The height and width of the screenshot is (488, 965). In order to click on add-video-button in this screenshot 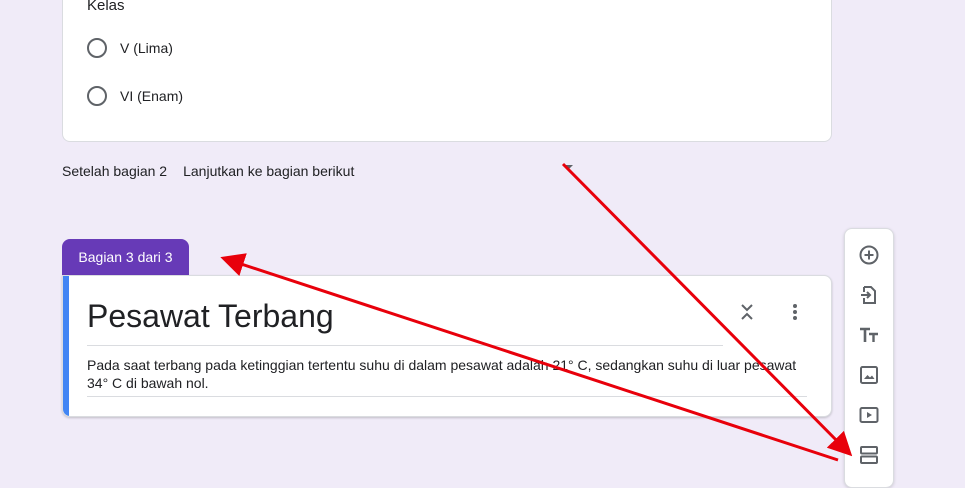, I will do `click(869, 415)`.